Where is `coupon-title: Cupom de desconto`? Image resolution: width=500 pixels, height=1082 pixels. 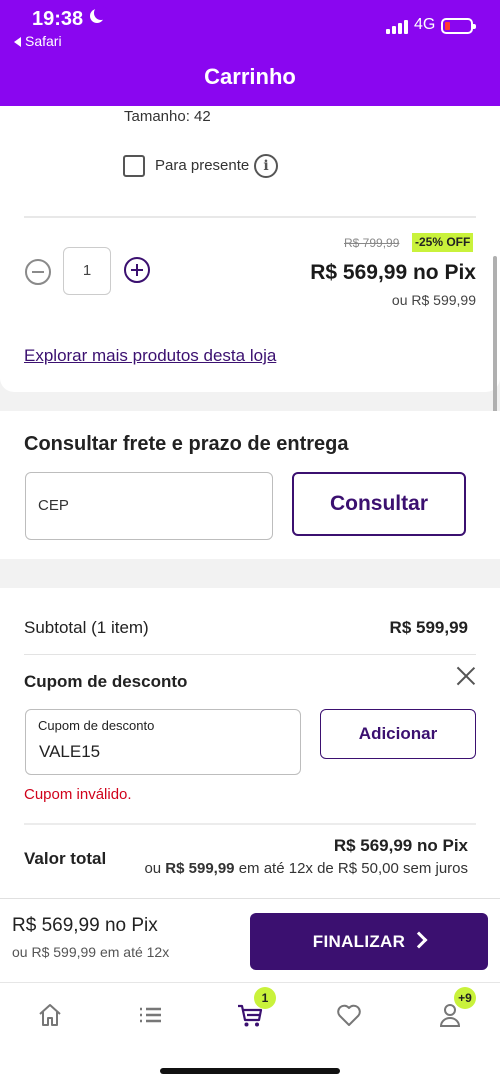 coupon-title: Cupom de desconto is located at coordinates (106, 681).